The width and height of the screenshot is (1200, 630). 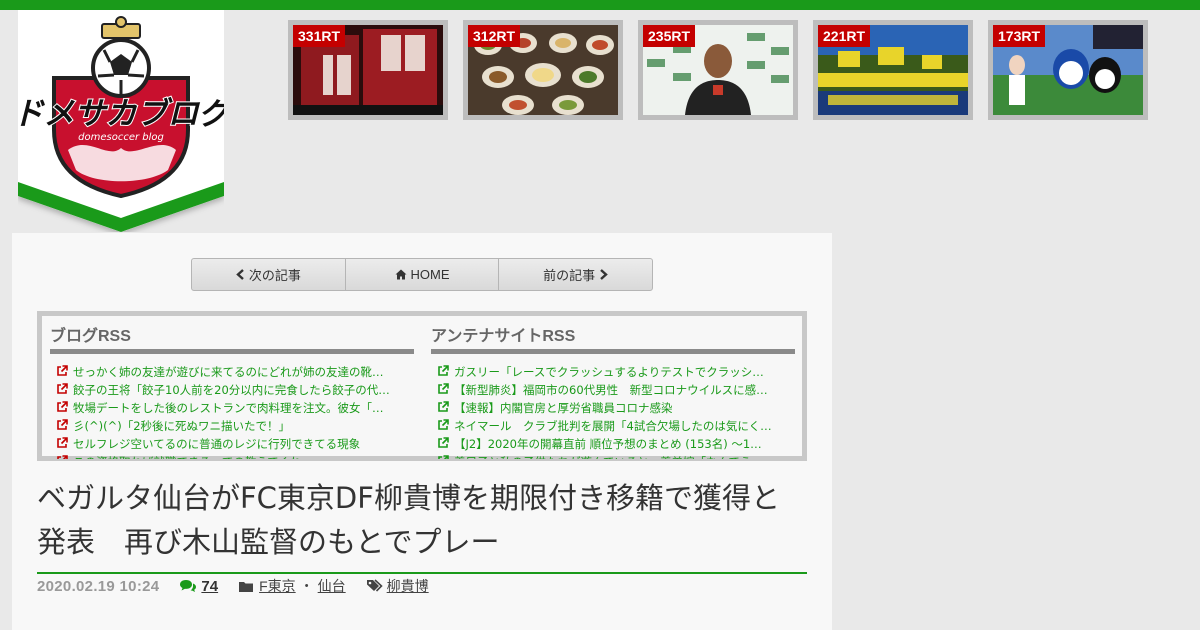 I want to click on rss-item: 【速報】内閣官房と厚労省職員コロナ感染, so click(x=613, y=408).